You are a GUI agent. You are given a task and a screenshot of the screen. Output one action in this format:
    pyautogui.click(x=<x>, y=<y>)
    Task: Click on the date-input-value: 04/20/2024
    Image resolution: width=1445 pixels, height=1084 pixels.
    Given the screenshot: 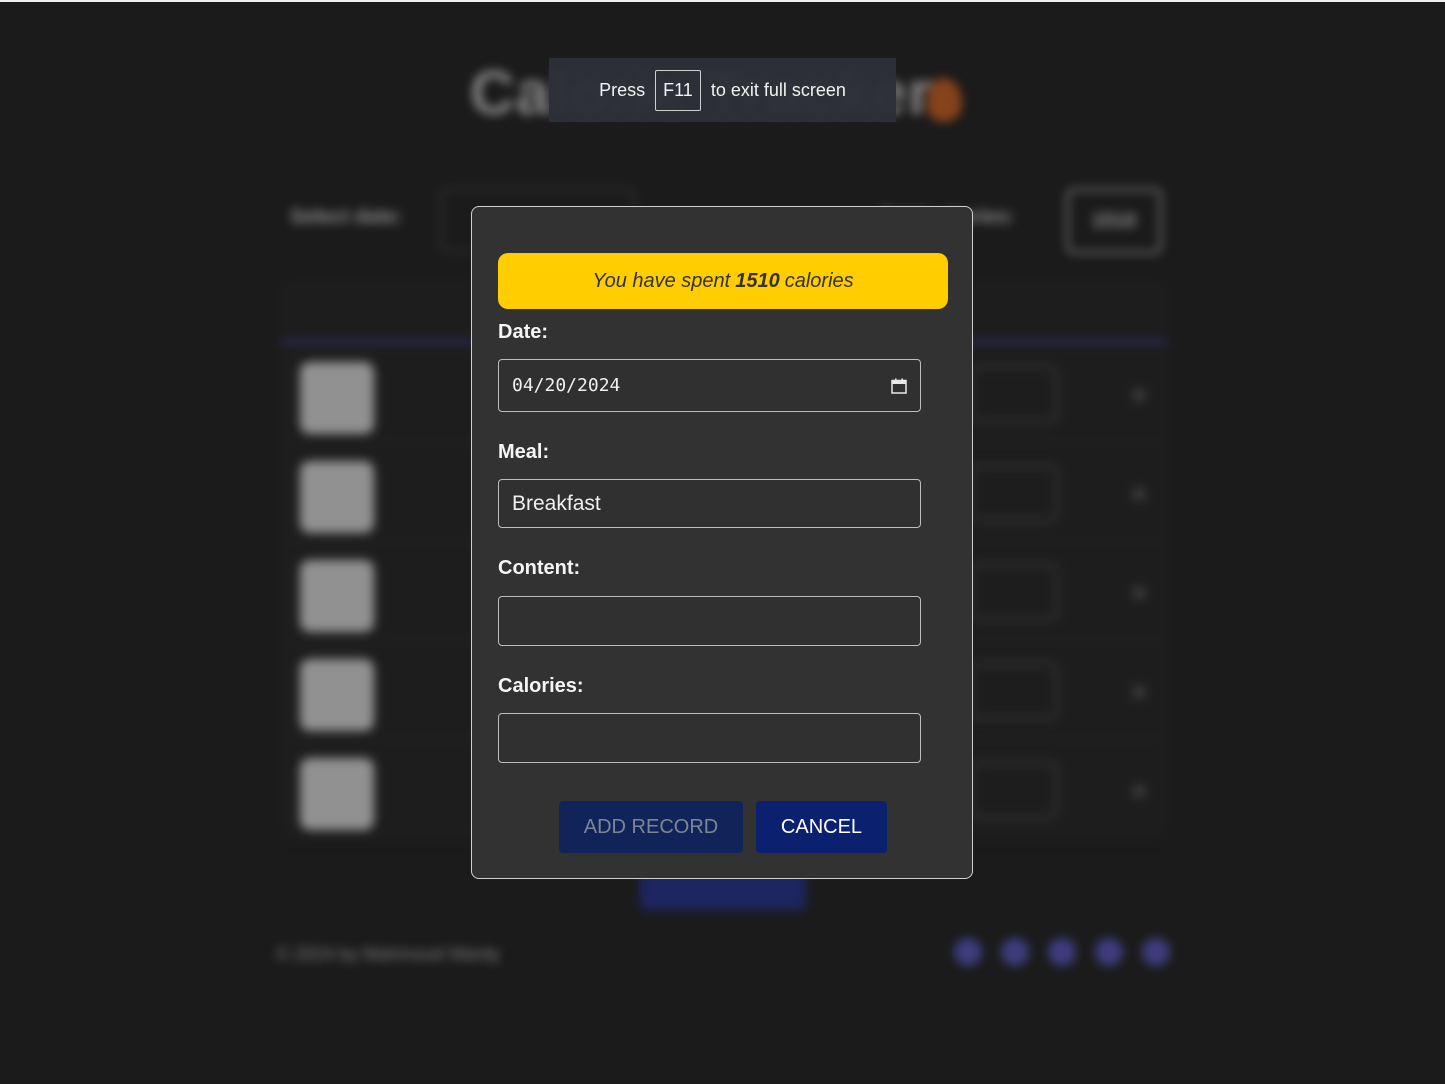 What is the action you would take?
    pyautogui.click(x=566, y=385)
    